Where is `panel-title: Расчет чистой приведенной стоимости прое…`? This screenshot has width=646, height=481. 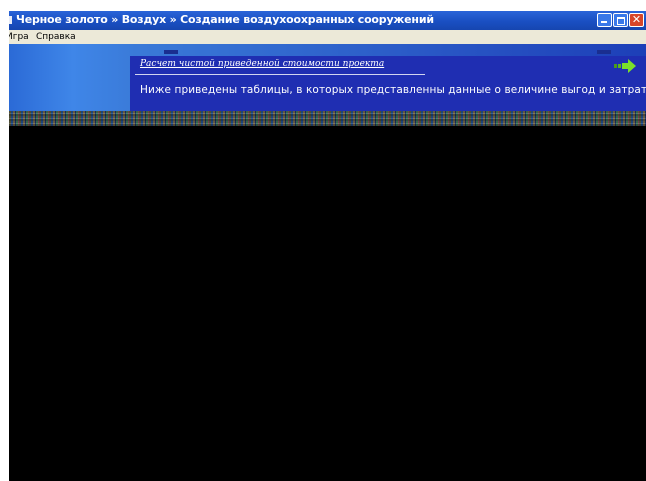
panel-title: Расчет чистой приведенной стоимости прое… is located at coordinates (262, 64).